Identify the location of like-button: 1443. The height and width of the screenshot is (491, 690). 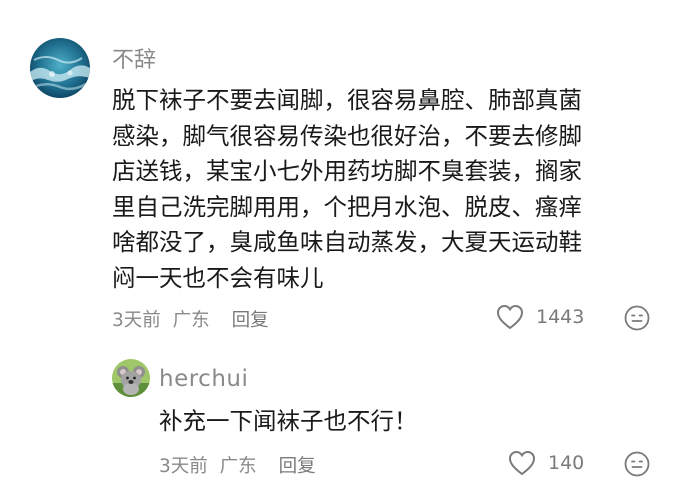
(540, 317).